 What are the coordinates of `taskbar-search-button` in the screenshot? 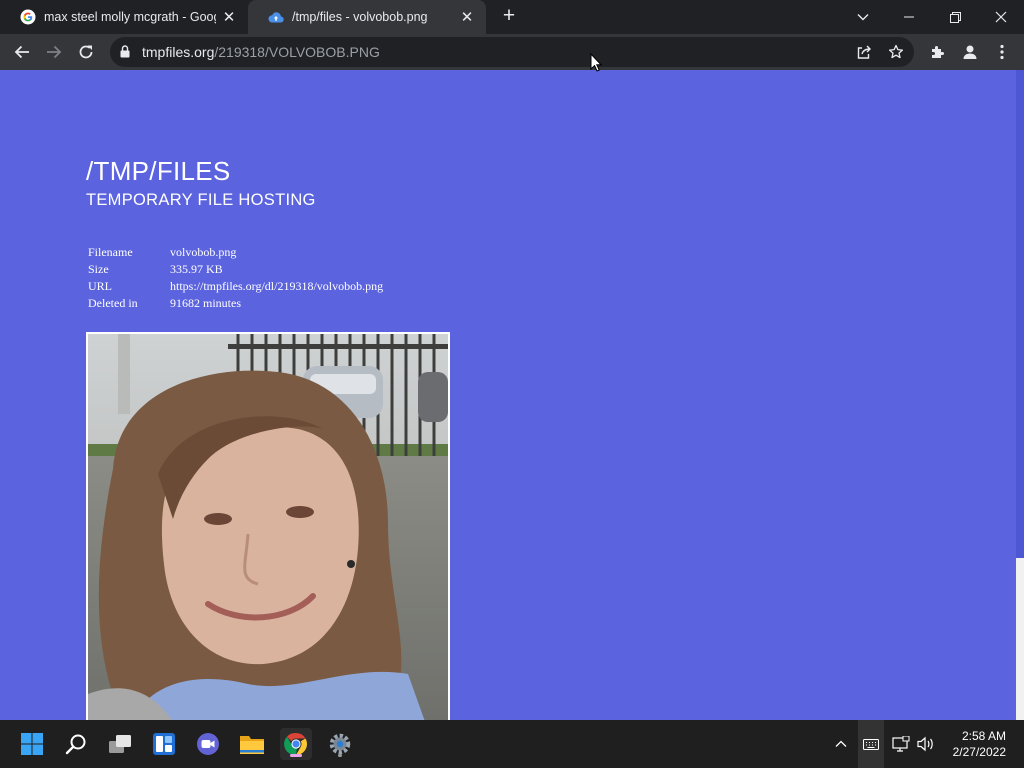 It's located at (76, 744).